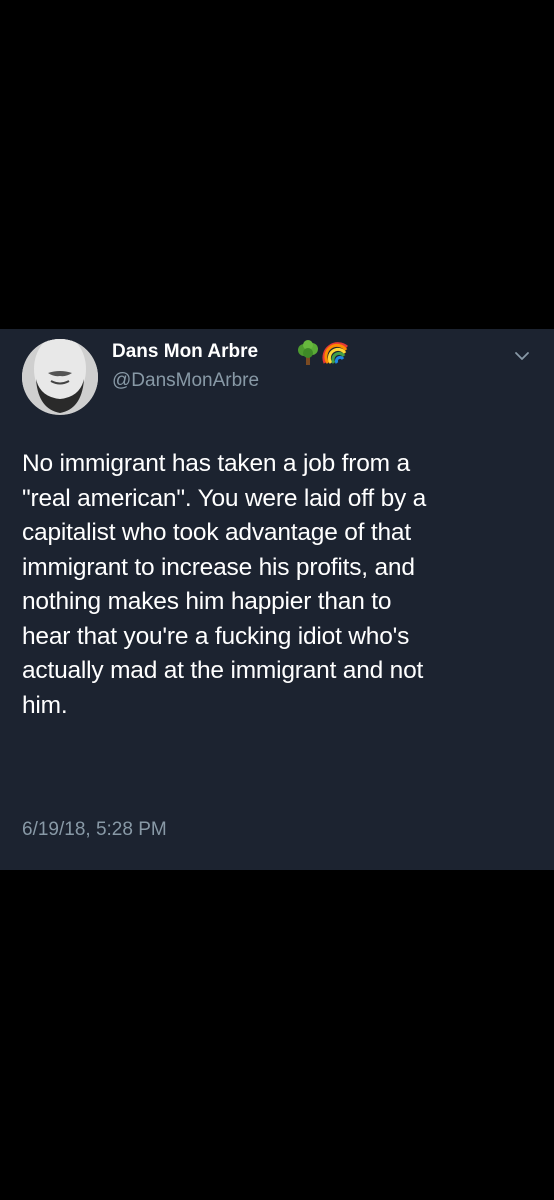 The height and width of the screenshot is (1200, 554). What do you see at coordinates (216, 463) in the screenshot?
I see `tweet-text-line: No immigrant has taken a job from a` at bounding box center [216, 463].